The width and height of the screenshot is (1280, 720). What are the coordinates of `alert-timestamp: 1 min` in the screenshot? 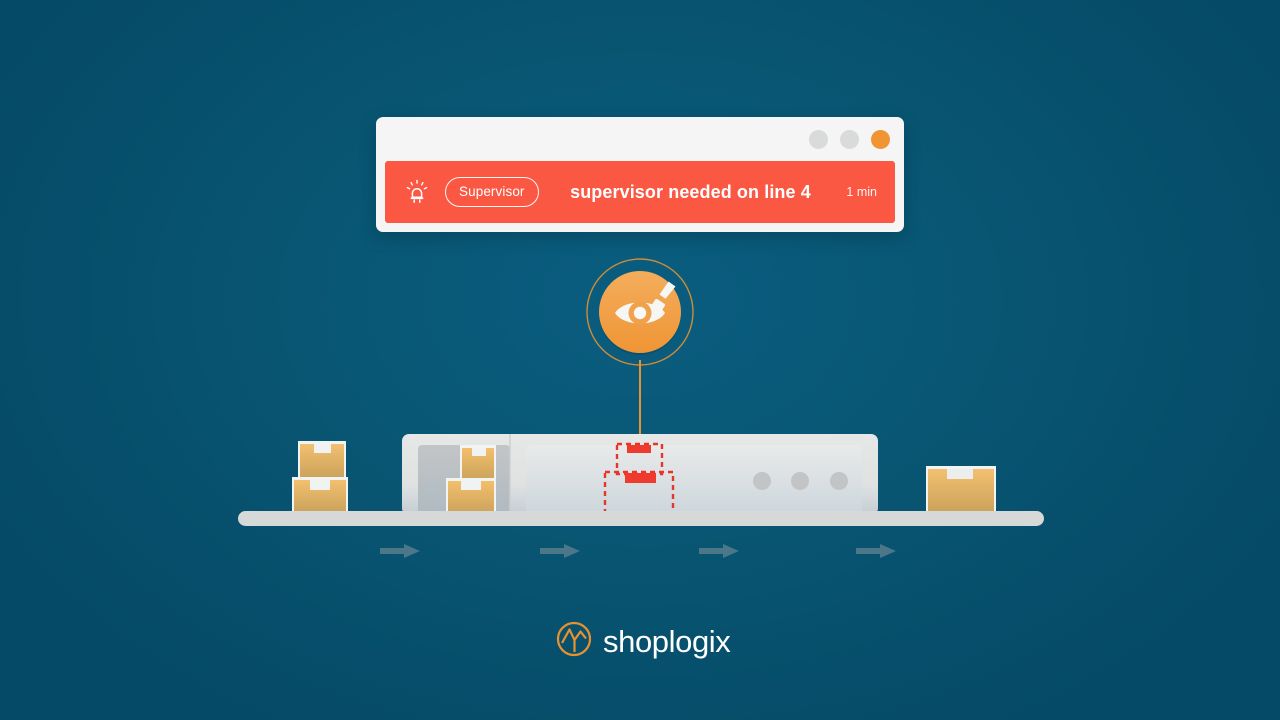 It's located at (861, 192).